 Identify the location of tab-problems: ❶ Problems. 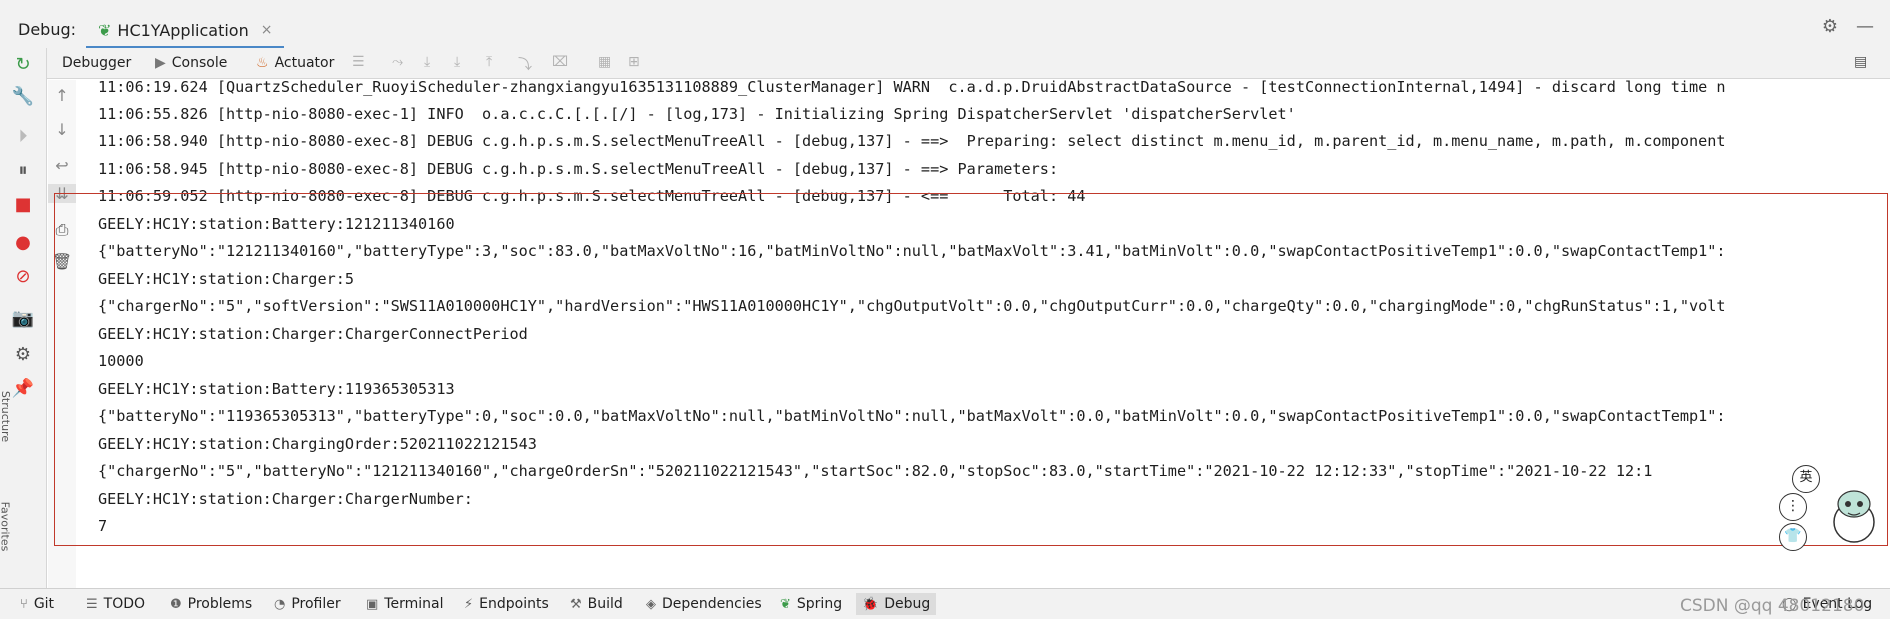
(211, 604).